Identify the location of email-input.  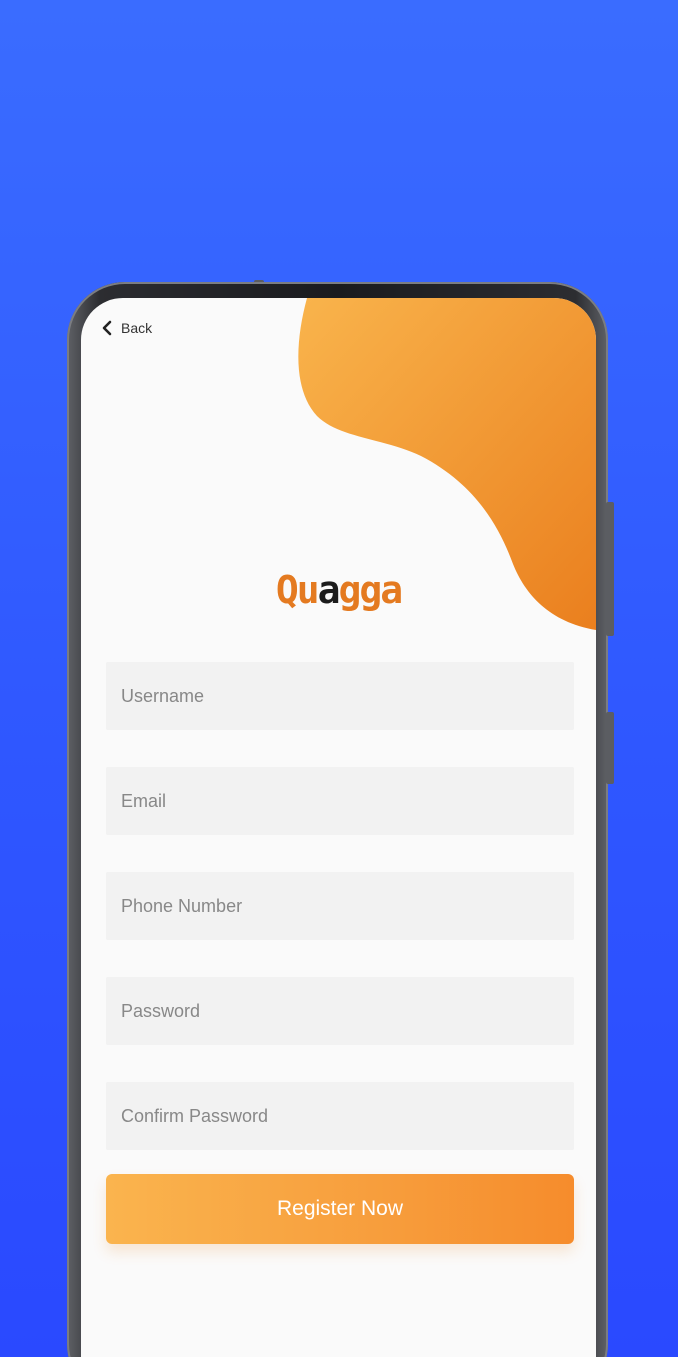
(340, 801).